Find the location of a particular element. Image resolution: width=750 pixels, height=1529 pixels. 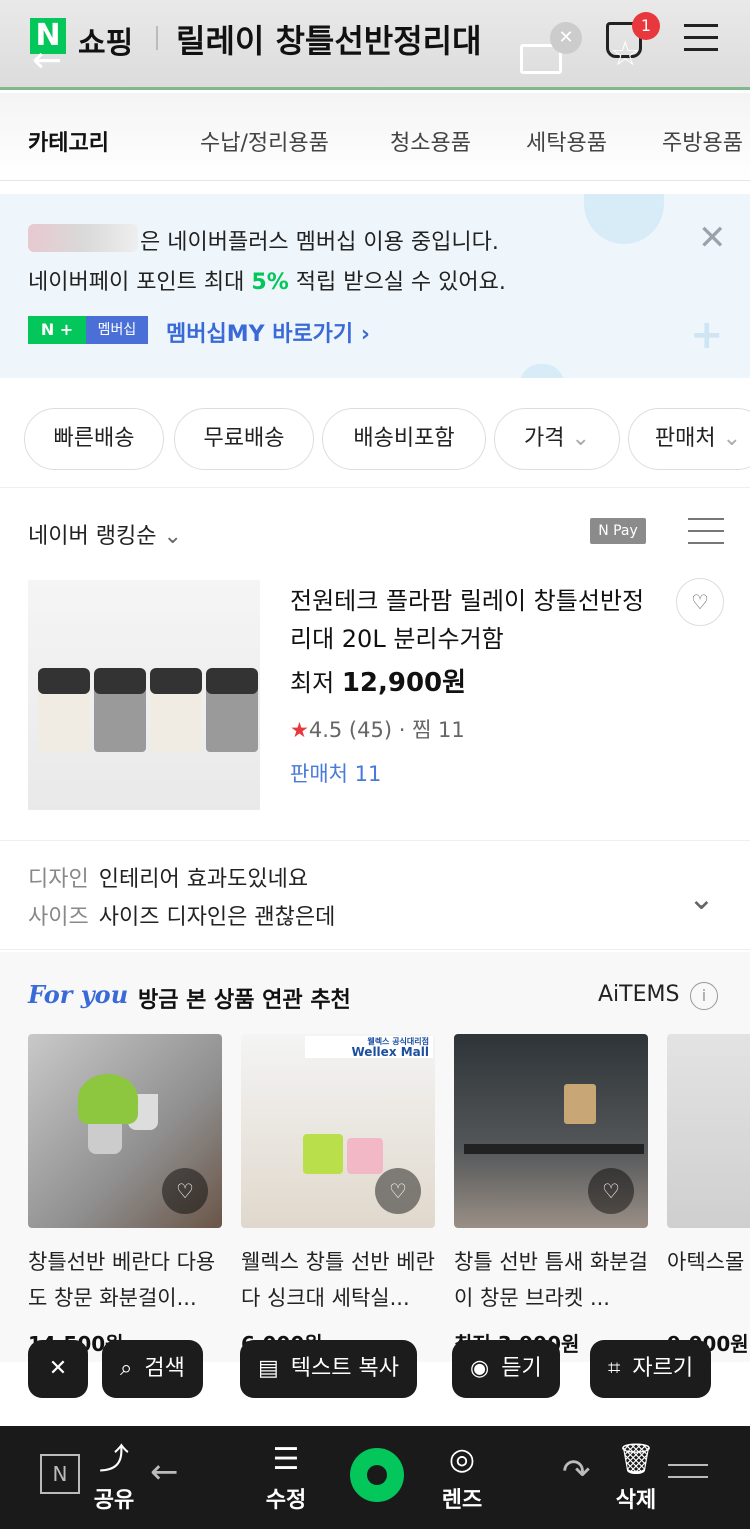

lens-icon: ◎ is located at coordinates (462, 1459).